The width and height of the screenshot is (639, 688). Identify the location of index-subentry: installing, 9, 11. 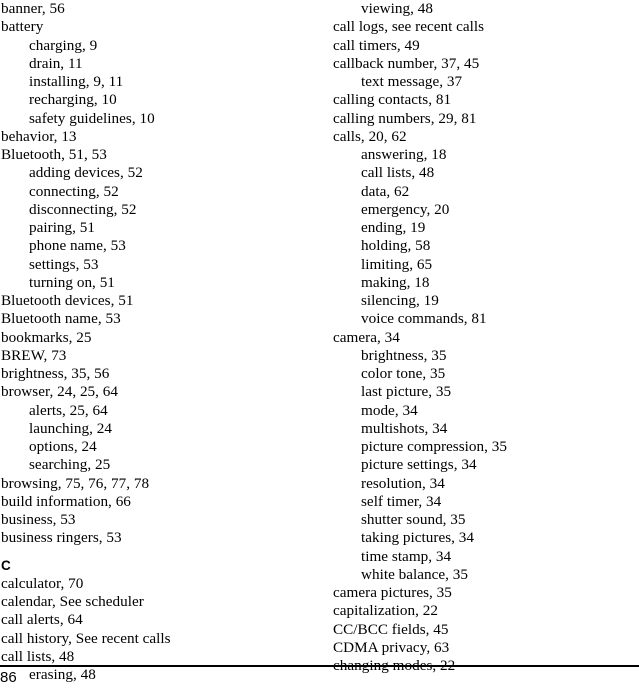
(76, 81).